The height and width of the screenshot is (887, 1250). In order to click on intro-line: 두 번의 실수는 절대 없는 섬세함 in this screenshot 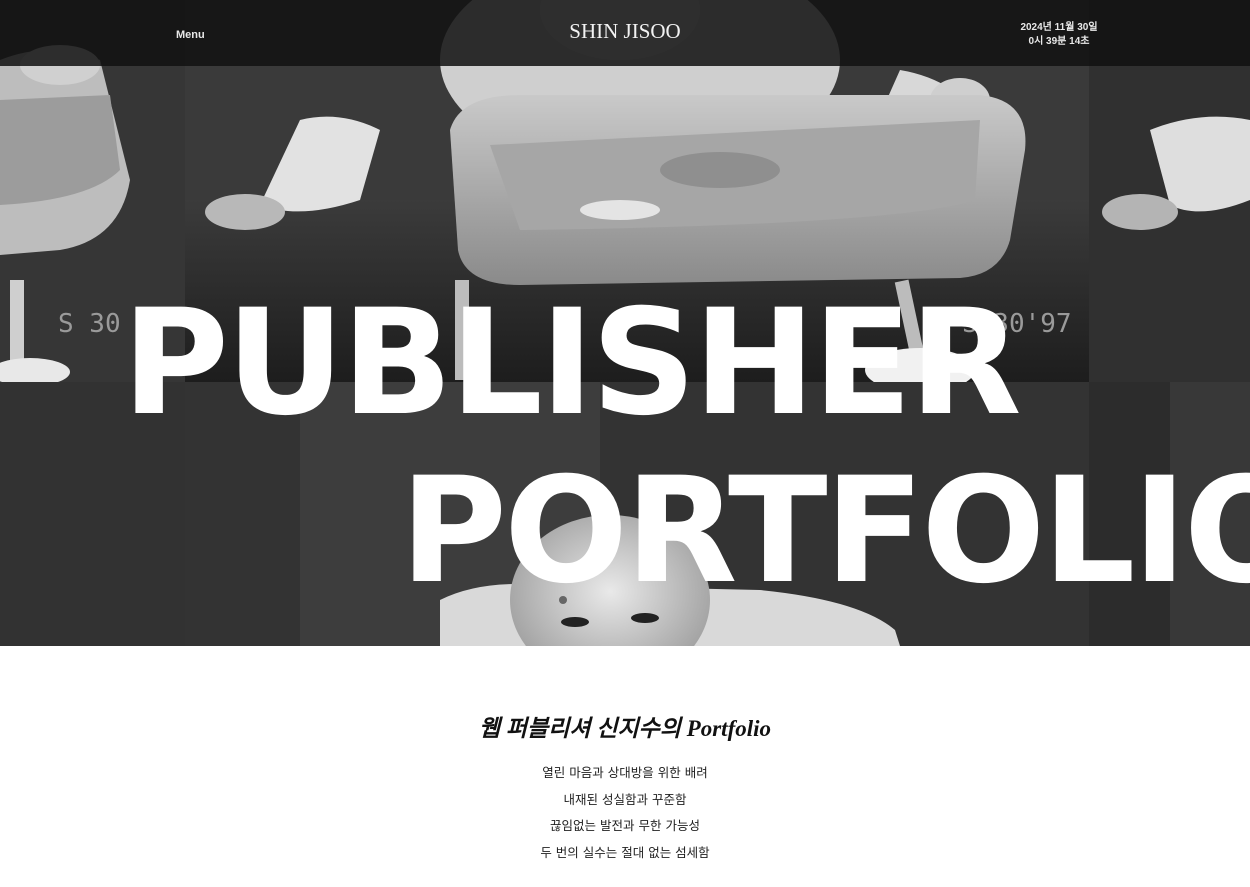, I will do `click(625, 852)`.